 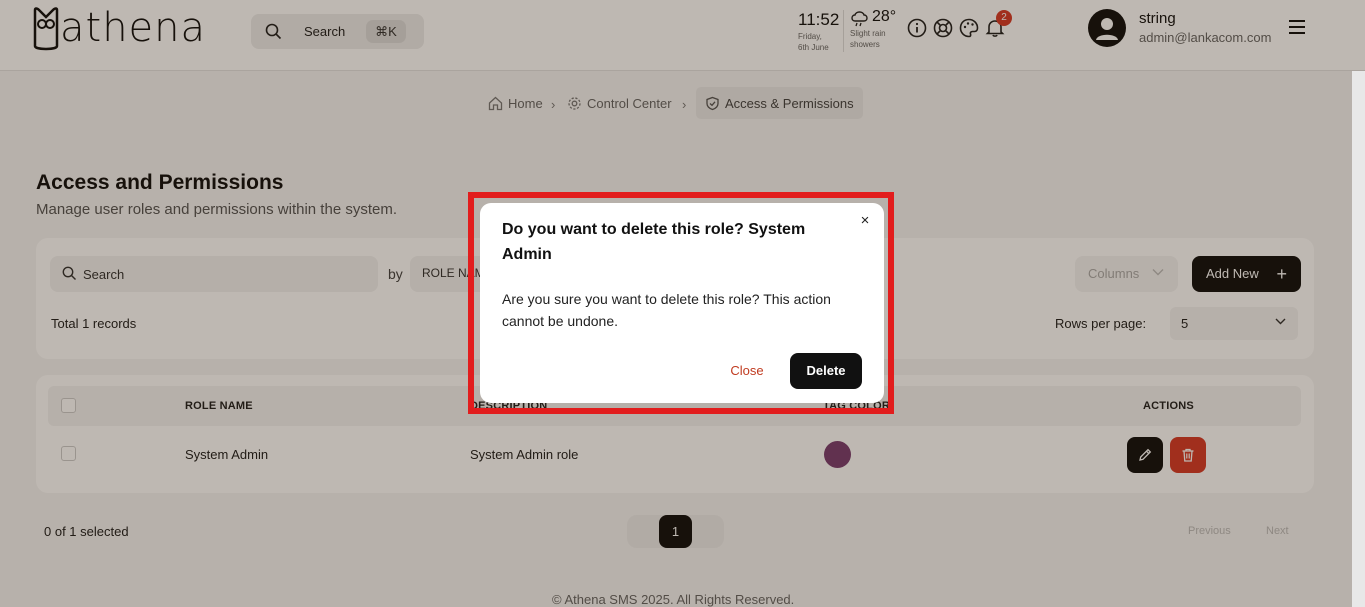 What do you see at coordinates (1358, 339) in the screenshot?
I see `page-scrollbar` at bounding box center [1358, 339].